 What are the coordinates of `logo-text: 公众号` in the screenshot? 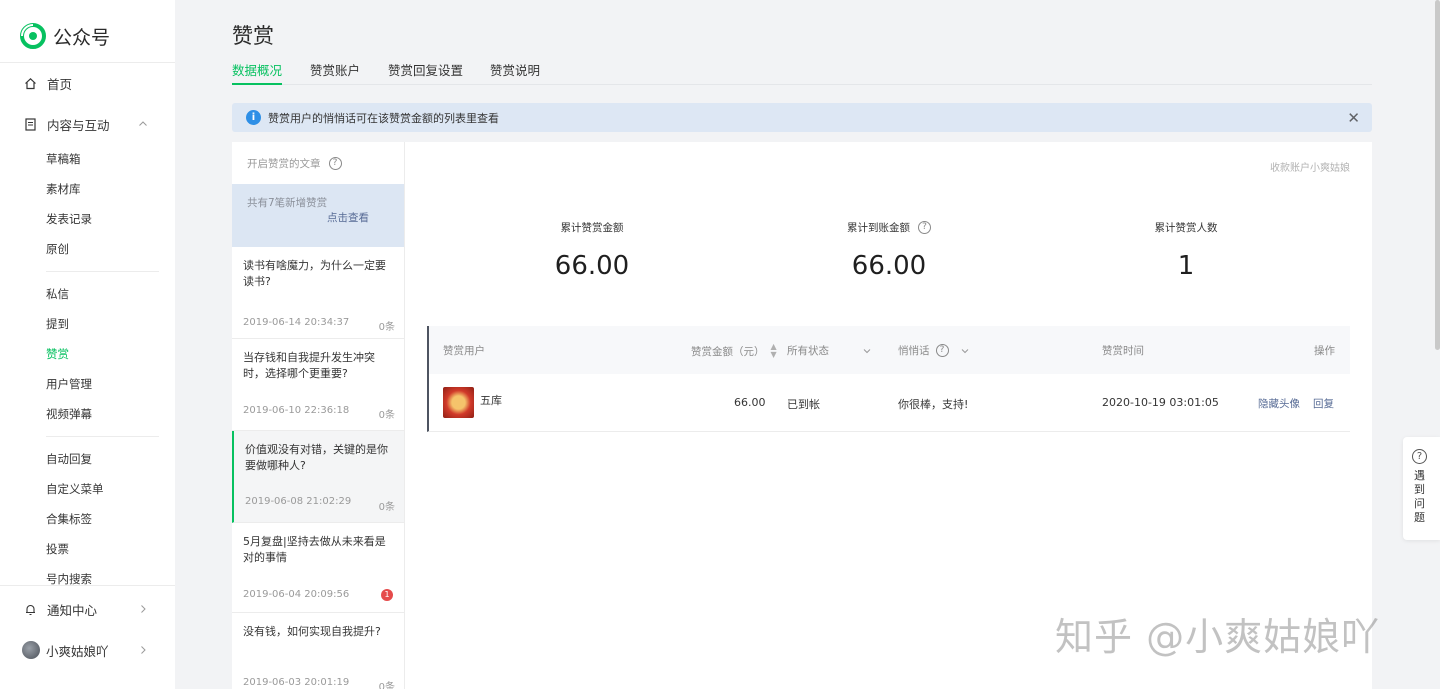 It's located at (82, 37).